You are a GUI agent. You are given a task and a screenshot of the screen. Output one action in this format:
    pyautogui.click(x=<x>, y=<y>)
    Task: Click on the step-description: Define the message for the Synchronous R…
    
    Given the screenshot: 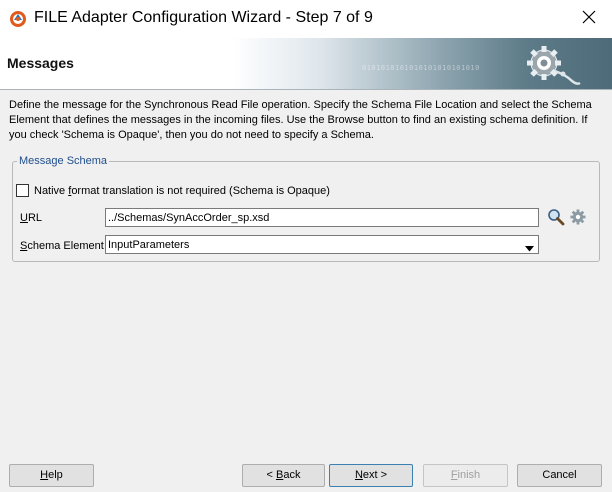 What is the action you would take?
    pyautogui.click(x=300, y=120)
    